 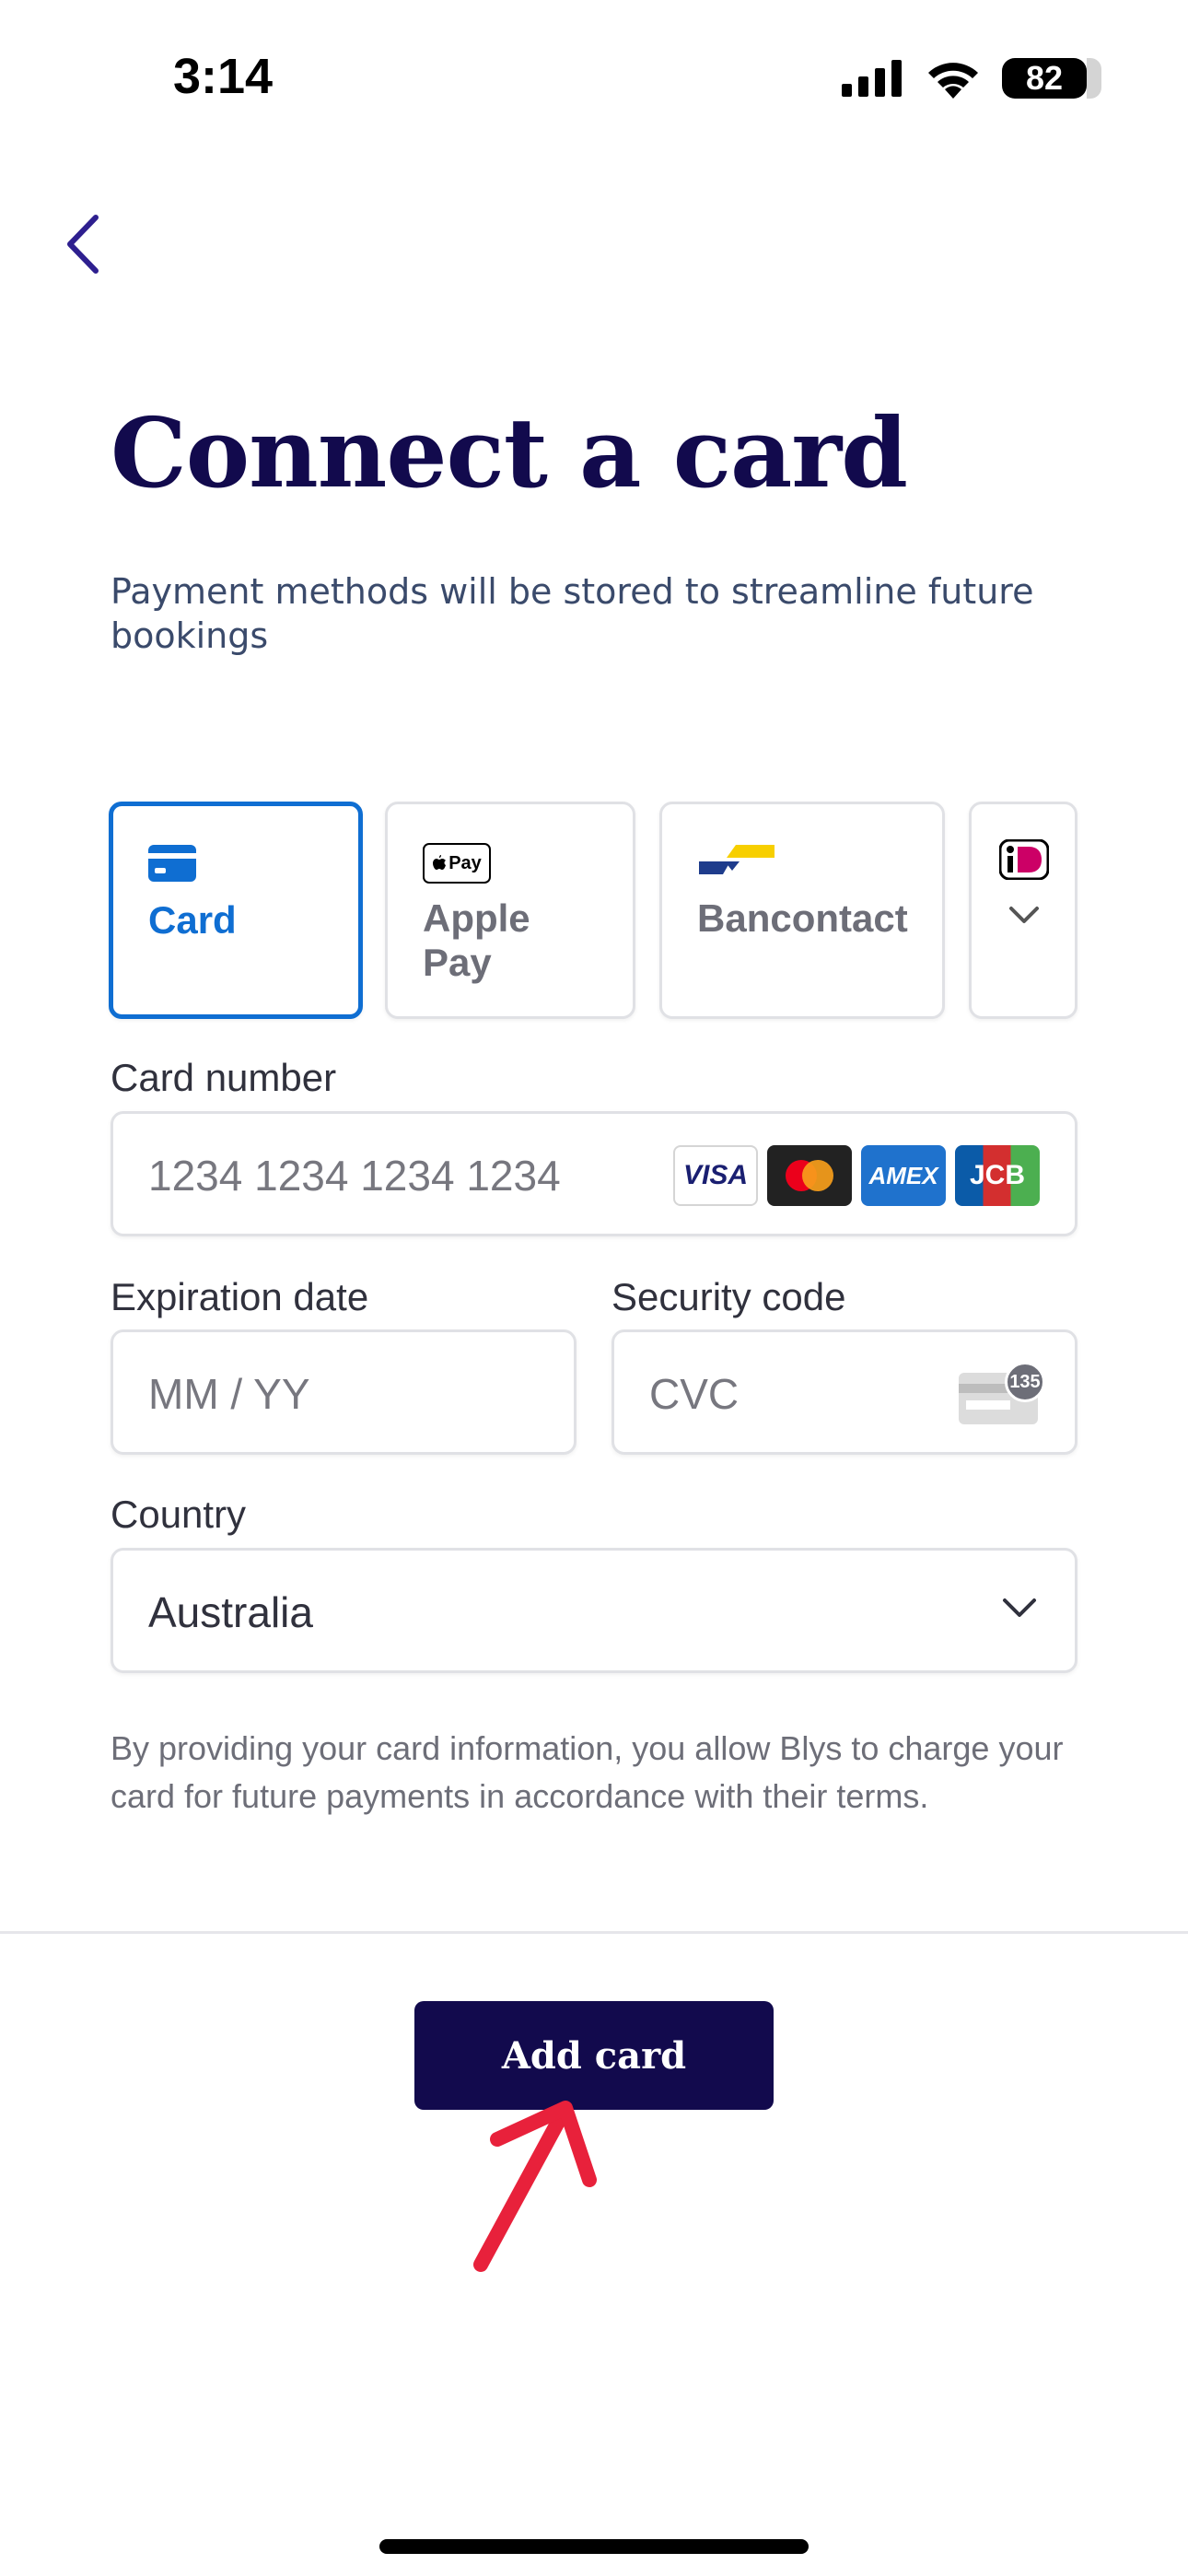 I want to click on chevron-left-icon, so click(x=83, y=245).